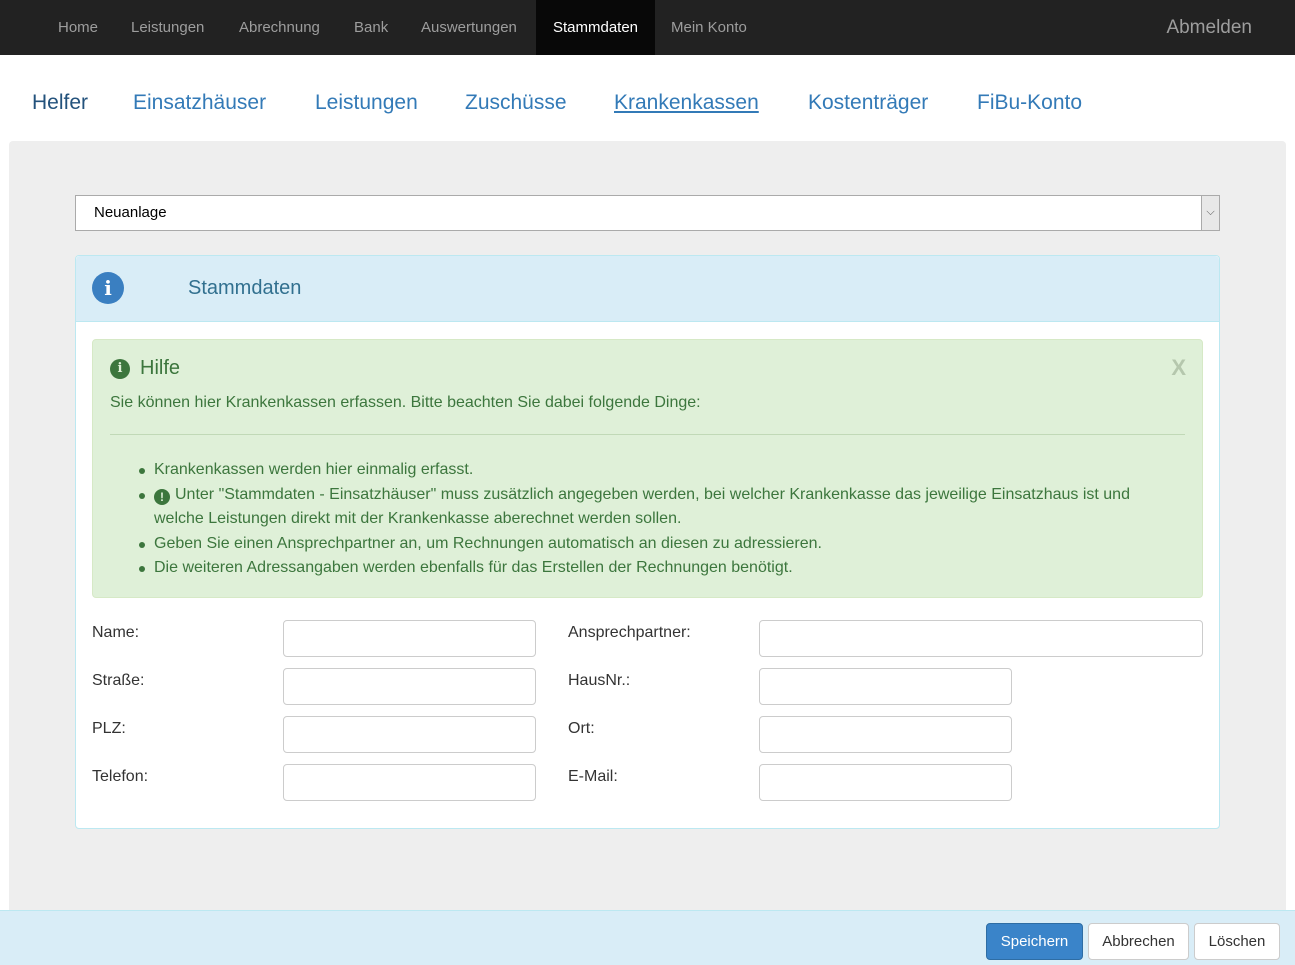 The width and height of the screenshot is (1295, 965). I want to click on cancel-button: Abbrechen, so click(1138, 941).